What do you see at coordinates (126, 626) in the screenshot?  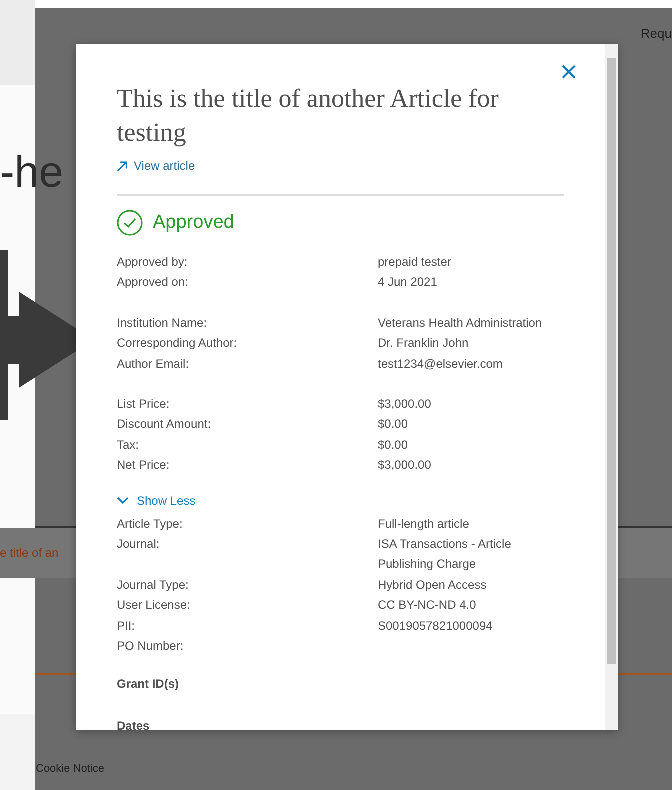 I see `field-label: PII:` at bounding box center [126, 626].